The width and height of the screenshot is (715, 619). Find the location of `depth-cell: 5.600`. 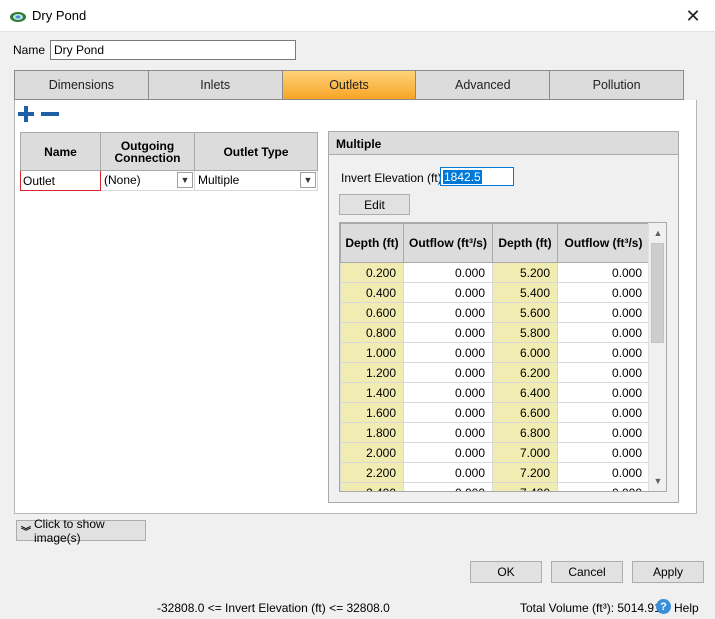

depth-cell: 5.600 is located at coordinates (525, 312).